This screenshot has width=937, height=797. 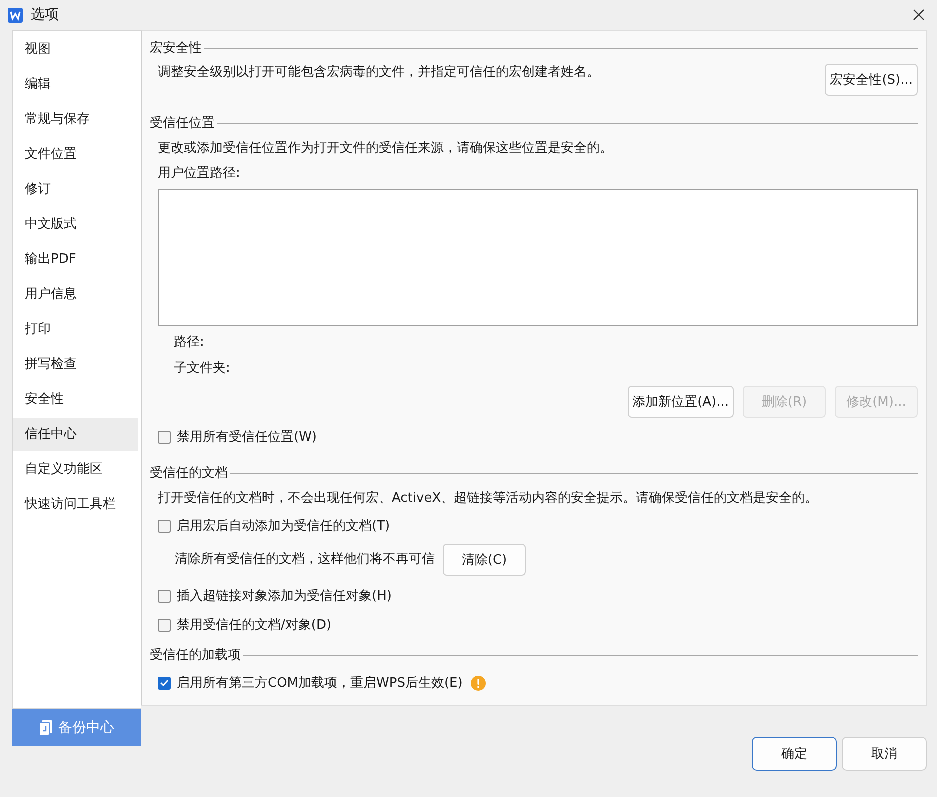 I want to click on section-title: 受信任位置, so click(x=182, y=123).